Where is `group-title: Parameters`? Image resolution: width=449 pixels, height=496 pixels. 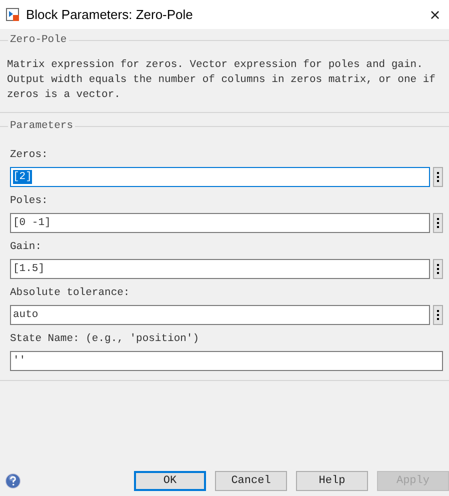
group-title: Parameters is located at coordinates (41, 126).